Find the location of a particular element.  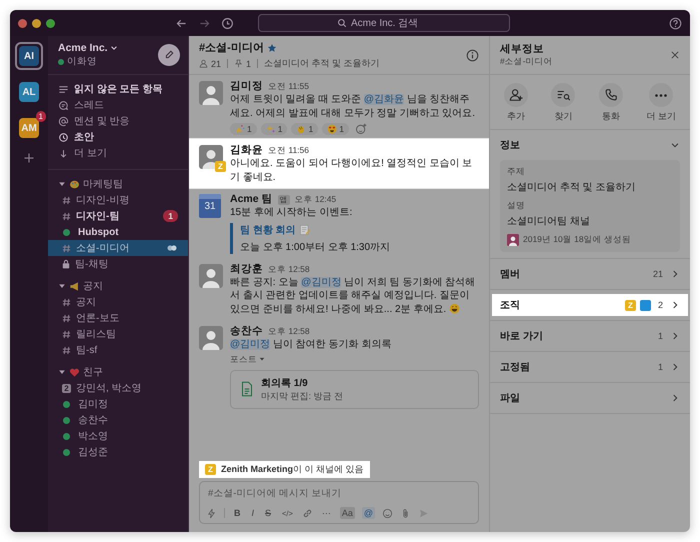

caret-icon is located at coordinates (262, 359).